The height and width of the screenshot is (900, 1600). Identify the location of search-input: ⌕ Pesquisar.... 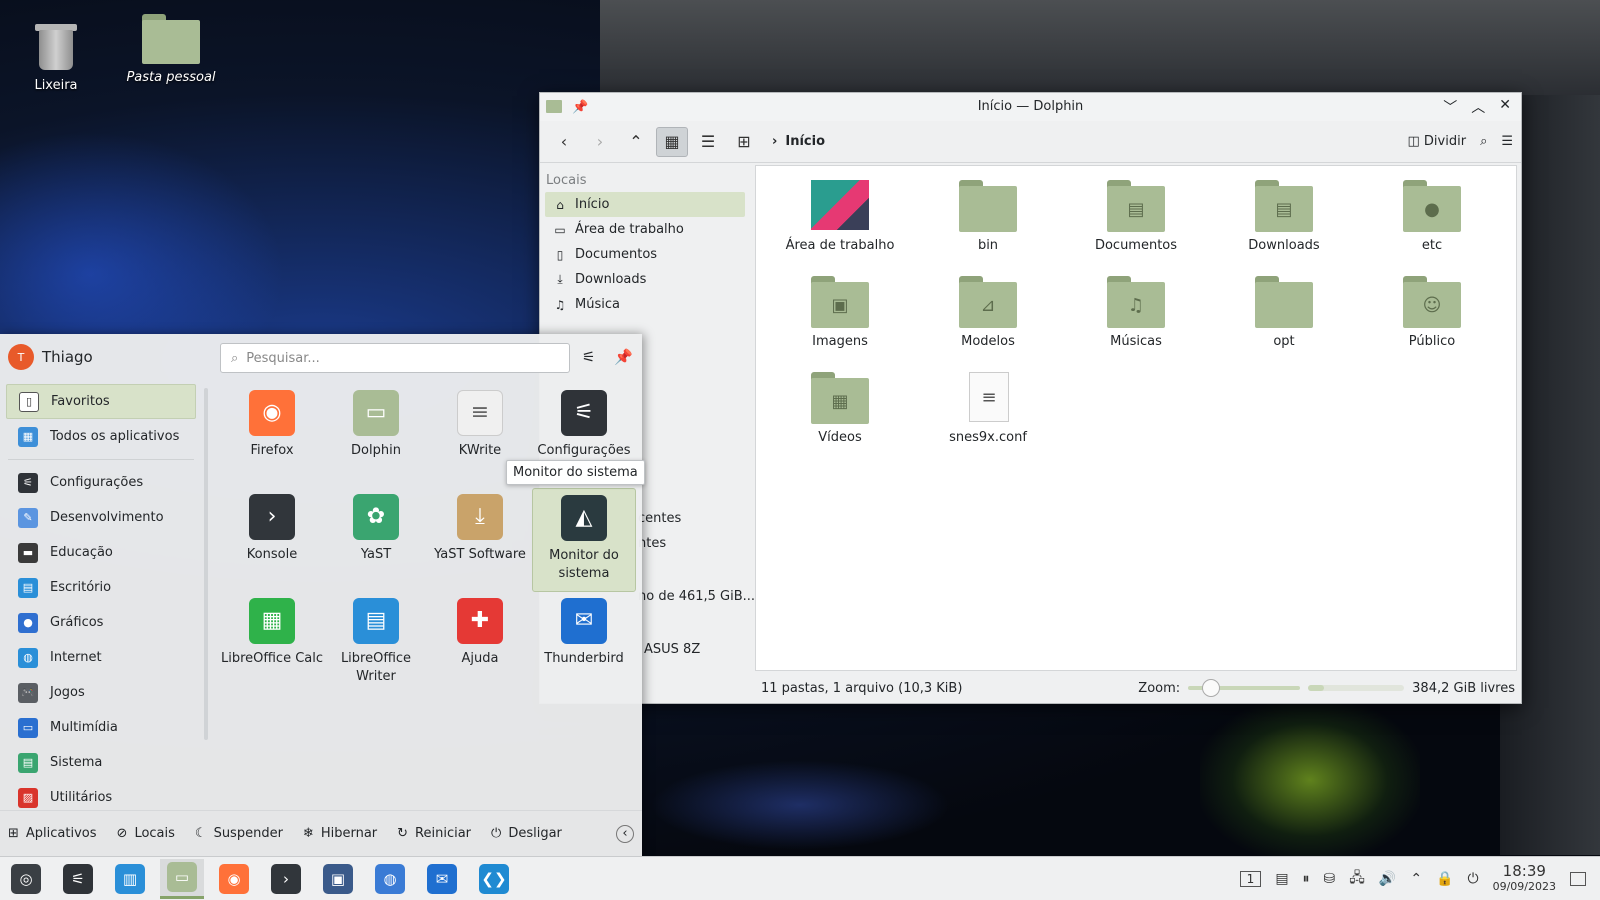
(395, 358).